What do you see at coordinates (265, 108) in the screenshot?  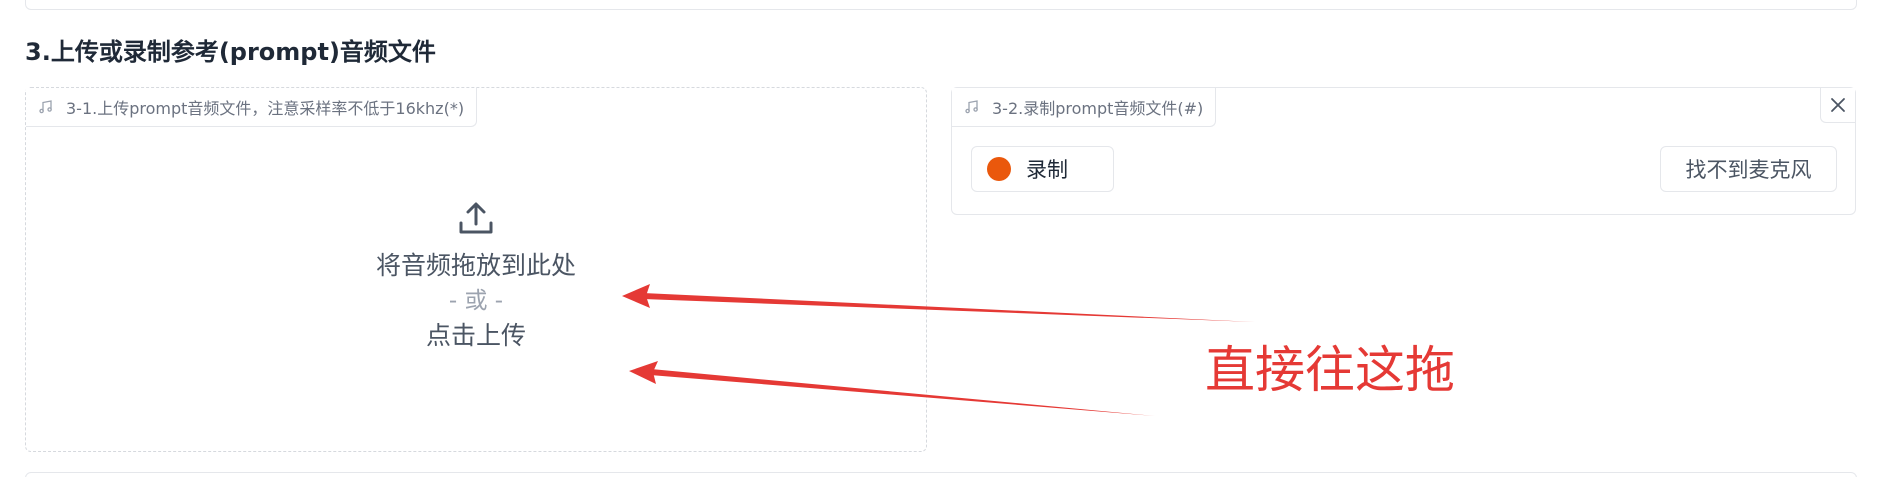 I see `upload-label-text: 3-1.上传prompt音频文件，注意采样率不低于16khz(*)` at bounding box center [265, 108].